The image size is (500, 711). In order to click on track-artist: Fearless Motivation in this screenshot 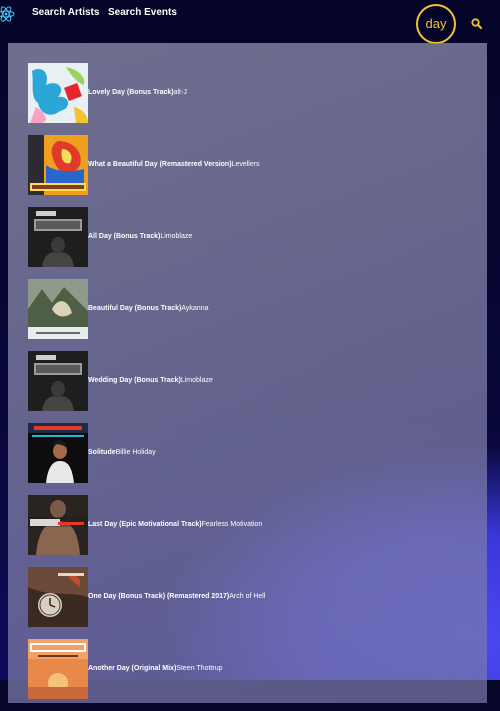, I will do `click(232, 524)`.